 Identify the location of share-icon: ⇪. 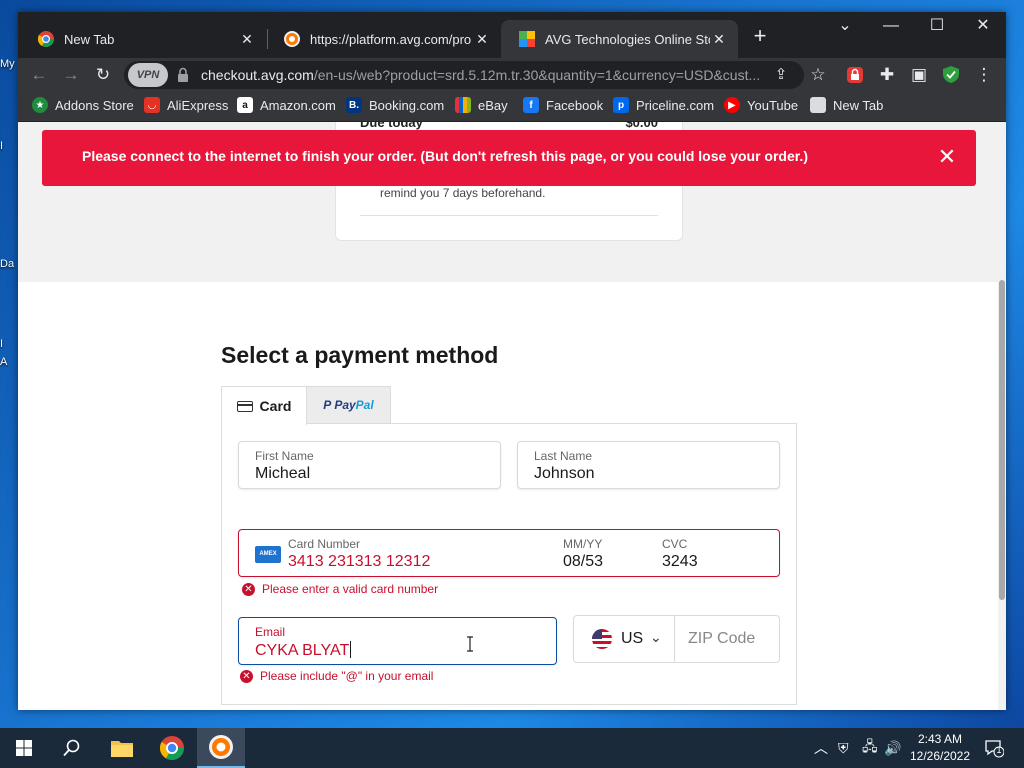
(781, 75).